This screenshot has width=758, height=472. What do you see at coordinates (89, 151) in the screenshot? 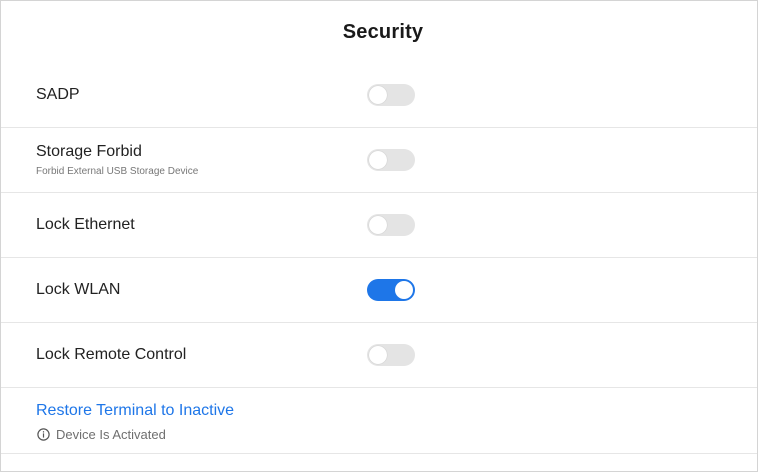
I see `setting-label-storage-forbid: Storage Forbid` at bounding box center [89, 151].